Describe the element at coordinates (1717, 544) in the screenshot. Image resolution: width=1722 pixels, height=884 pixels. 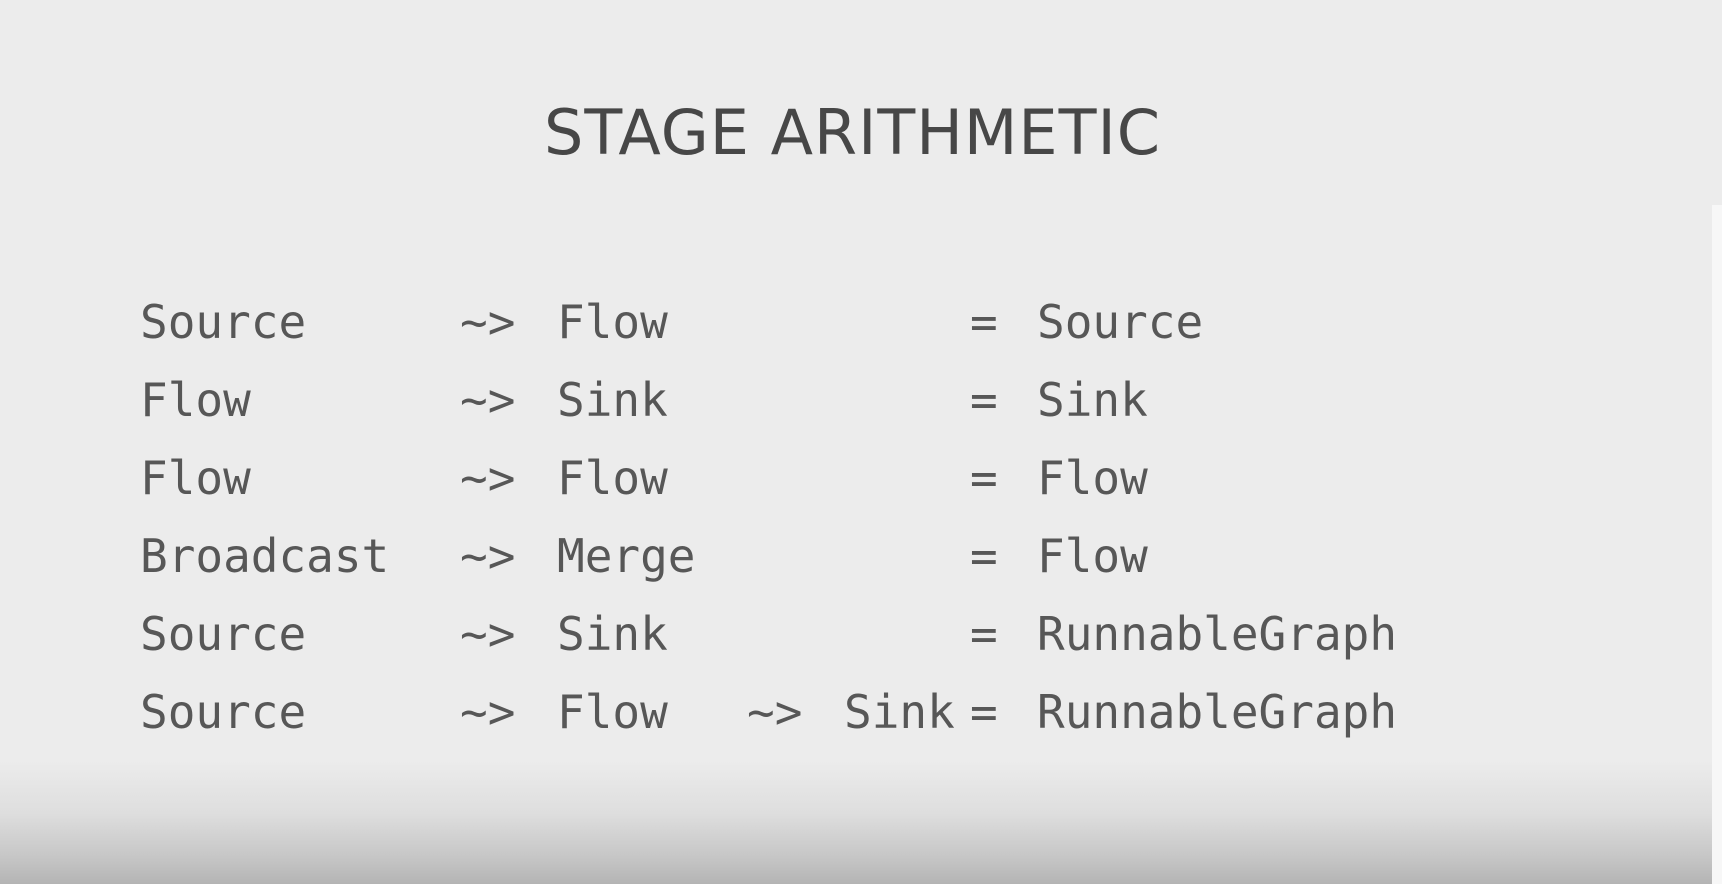
I see `right-edge-strip` at that location.